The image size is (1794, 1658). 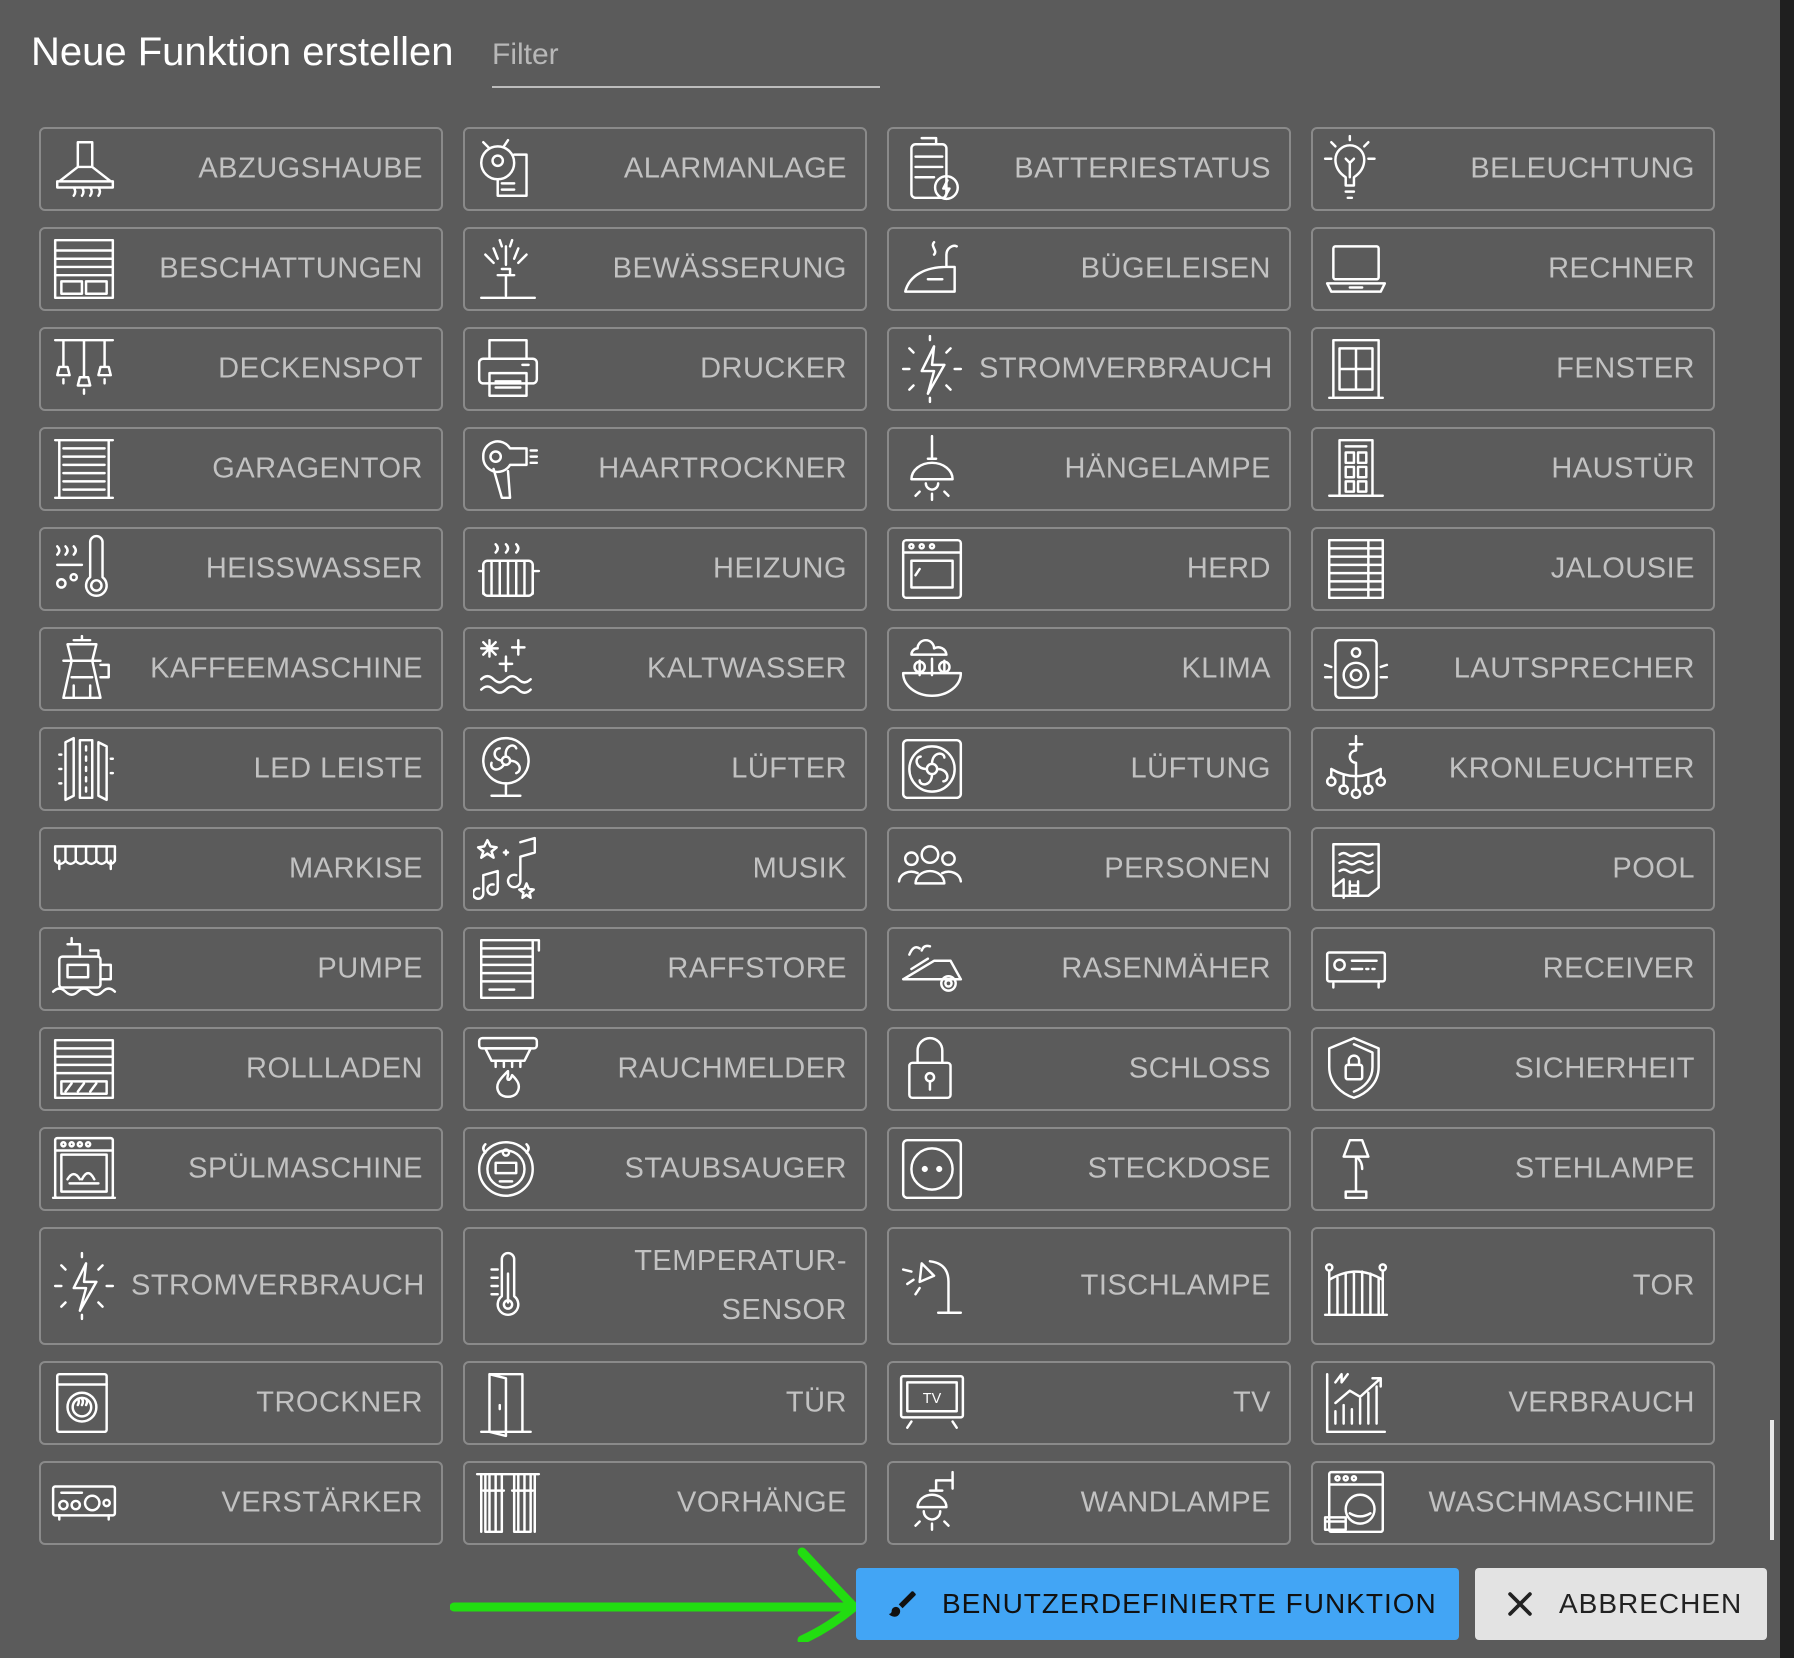 I want to click on ceiling-spot-icon, so click(x=84, y=369).